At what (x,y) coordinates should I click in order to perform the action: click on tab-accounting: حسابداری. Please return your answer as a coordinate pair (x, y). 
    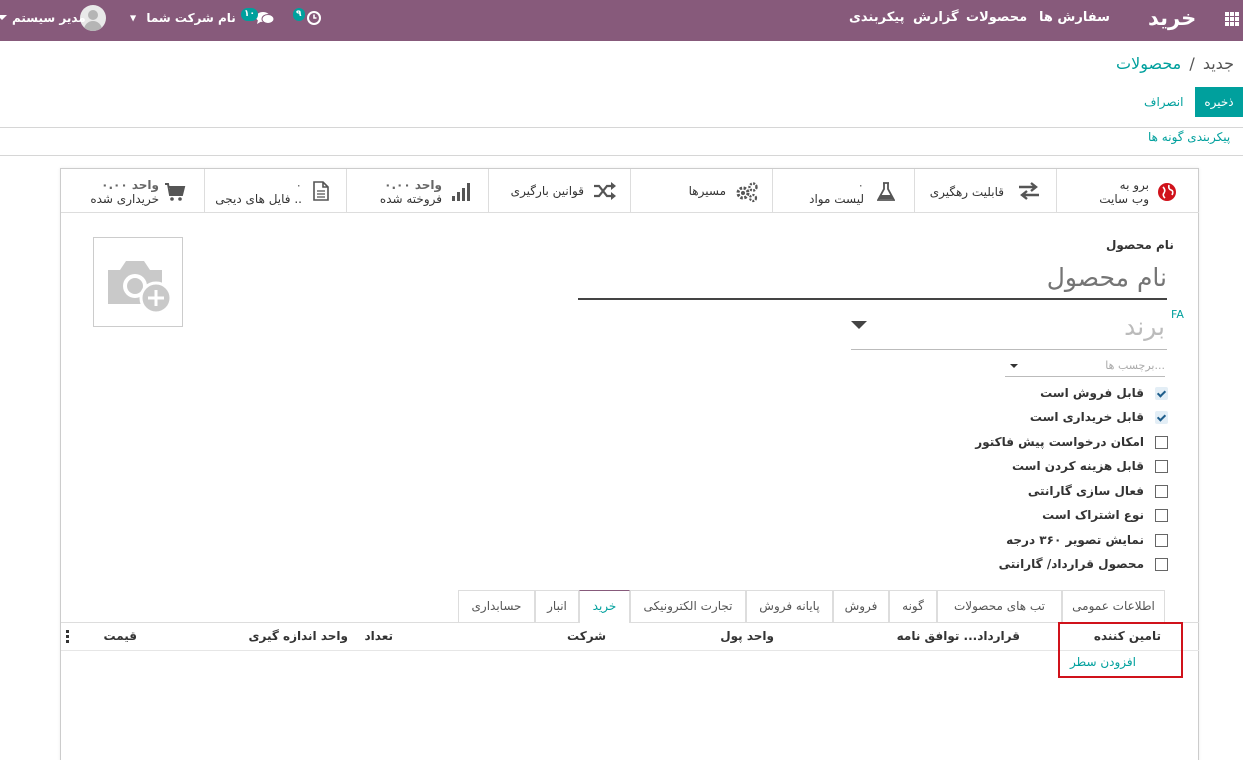
    Looking at the image, I should click on (496, 606).